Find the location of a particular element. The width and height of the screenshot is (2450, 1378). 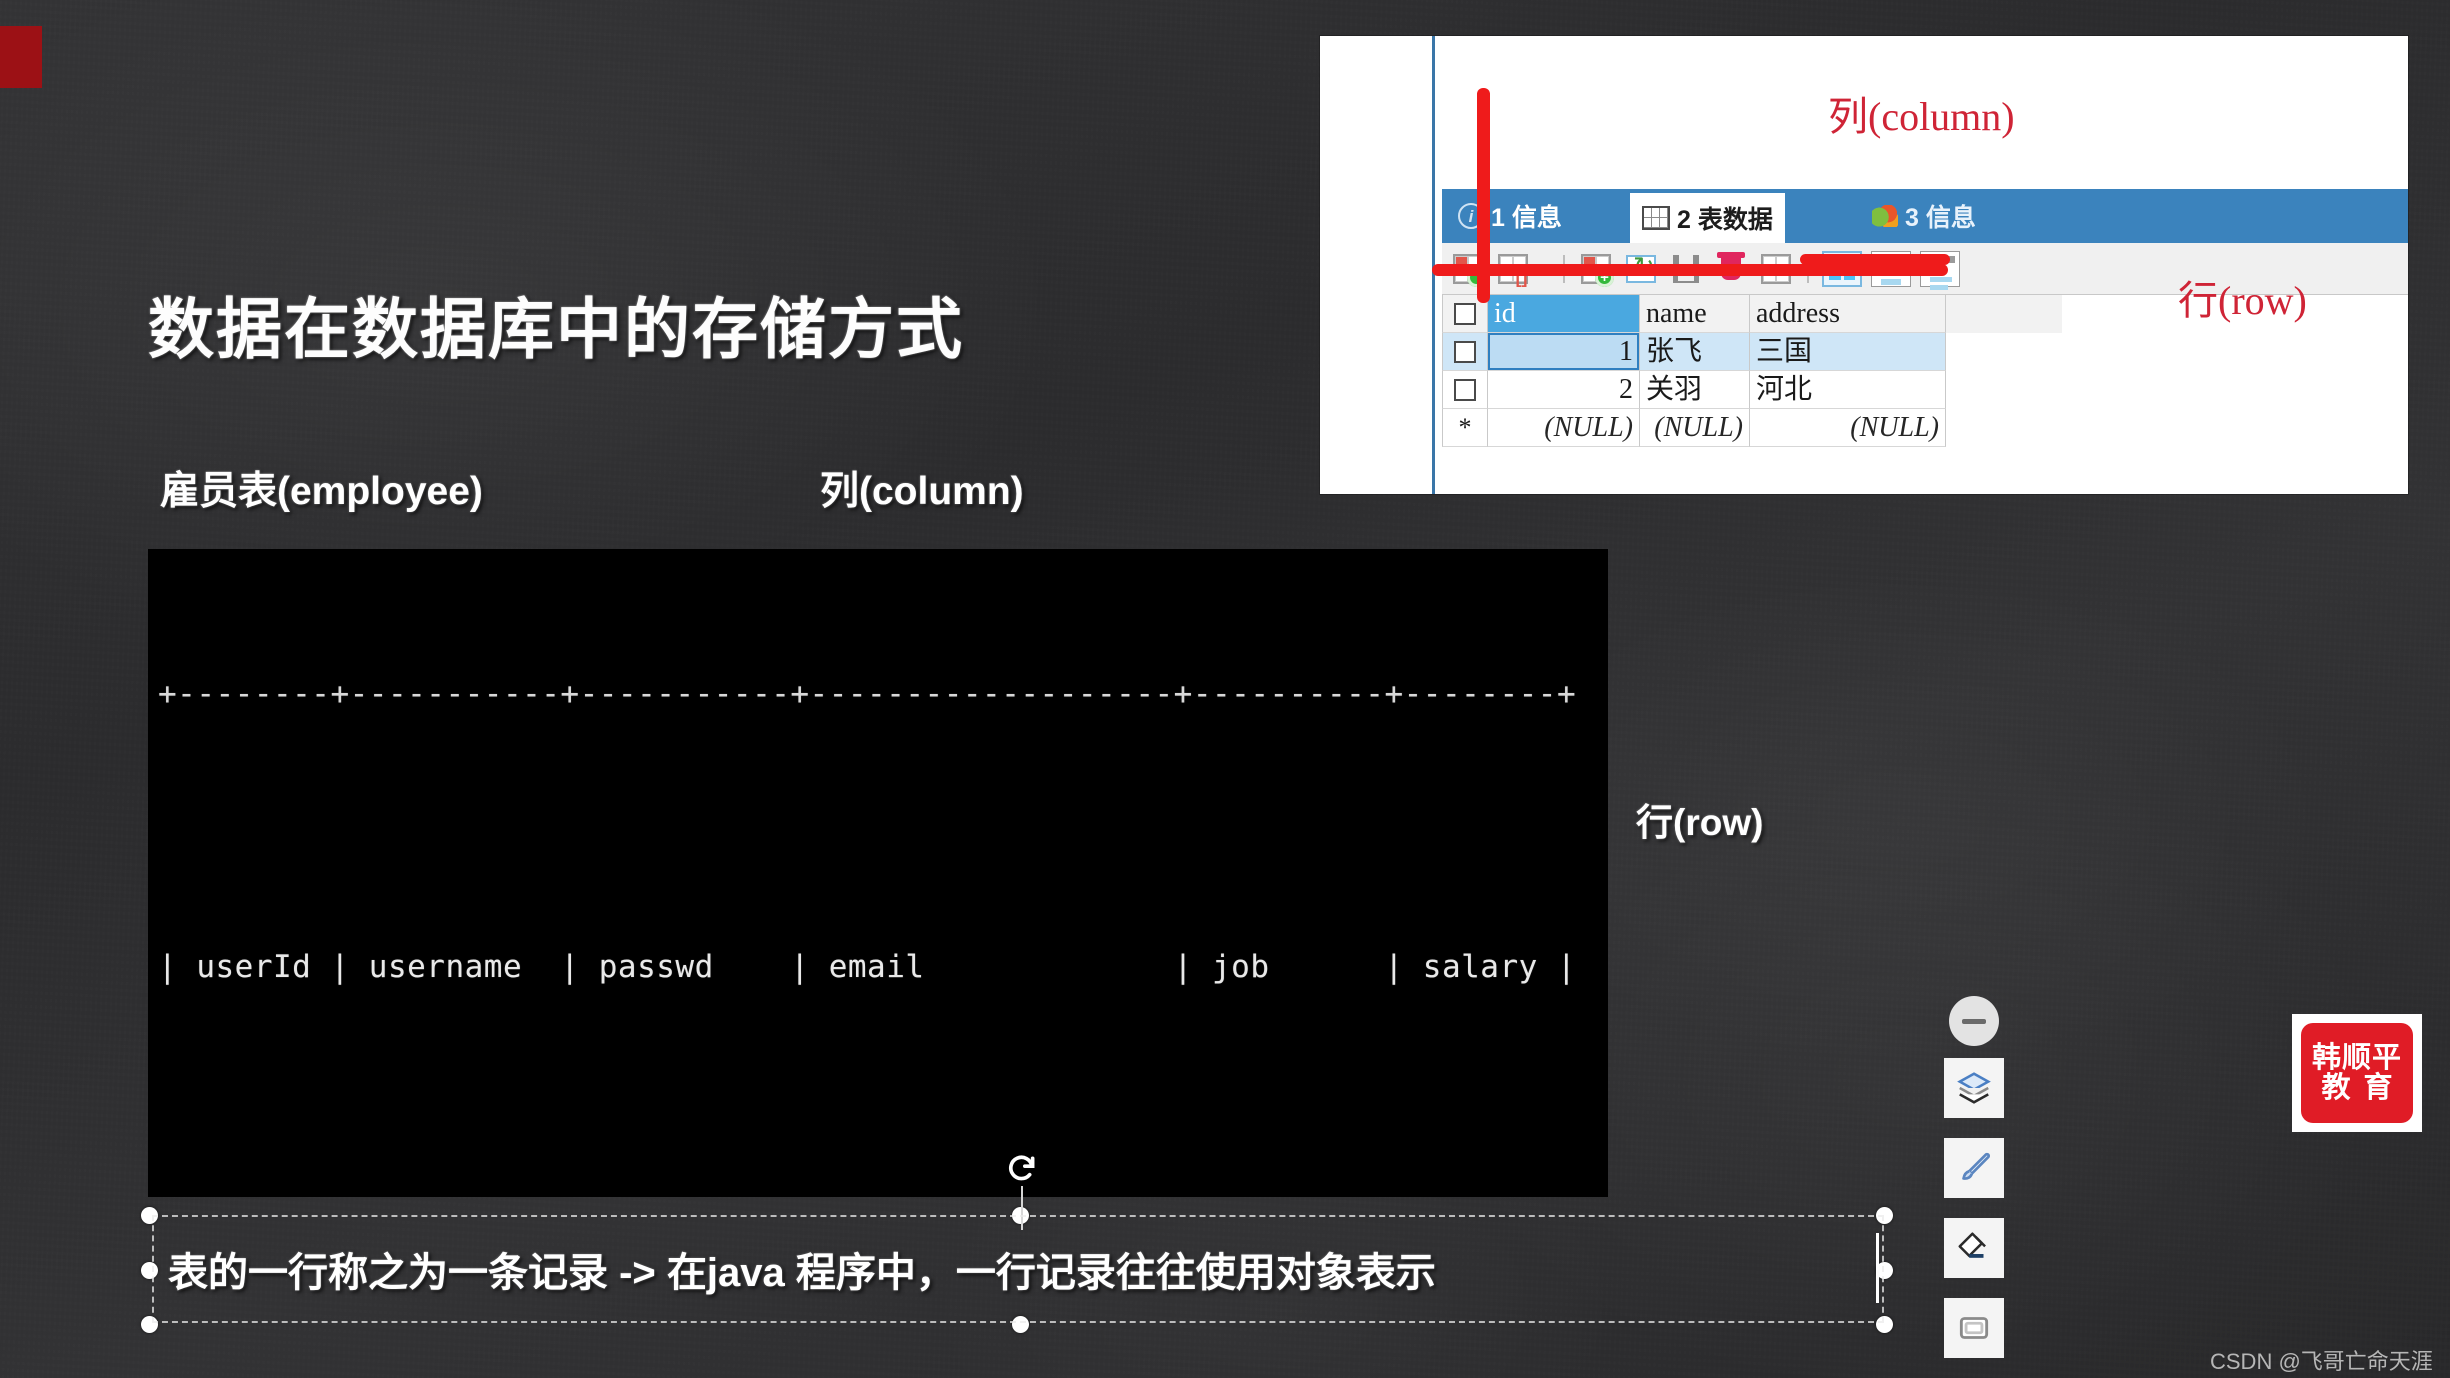

table-grid-icon is located at coordinates (1656, 218).